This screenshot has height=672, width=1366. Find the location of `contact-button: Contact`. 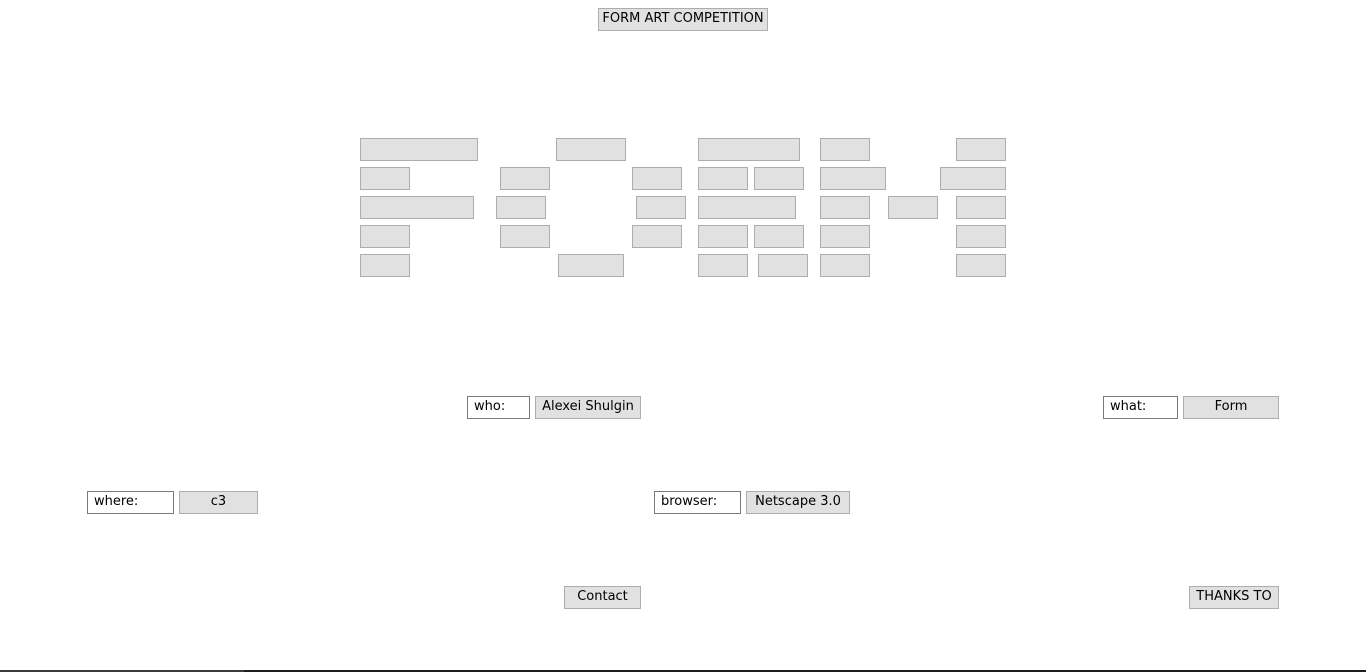

contact-button: Contact is located at coordinates (602, 597).